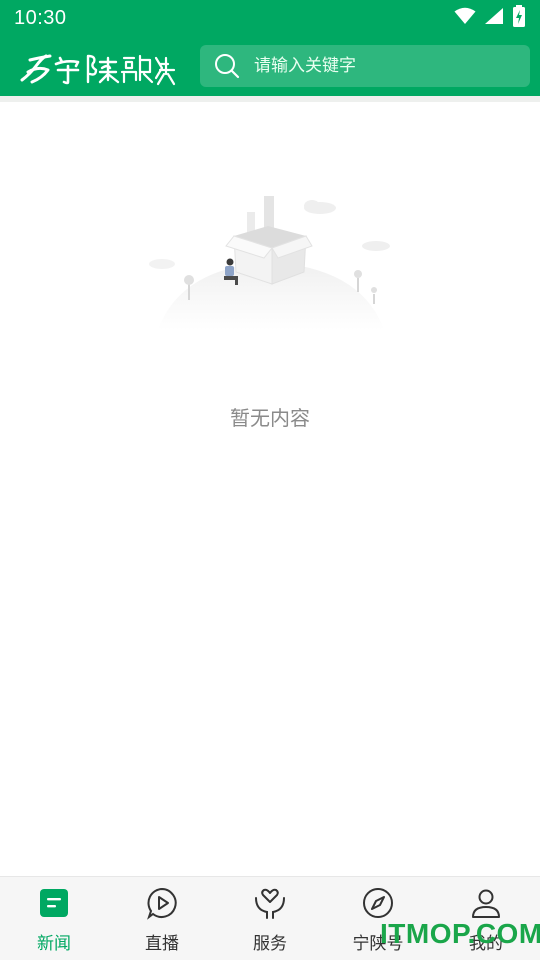 The image size is (540, 960). What do you see at coordinates (96, 66) in the screenshot?
I see `app-logo` at bounding box center [96, 66].